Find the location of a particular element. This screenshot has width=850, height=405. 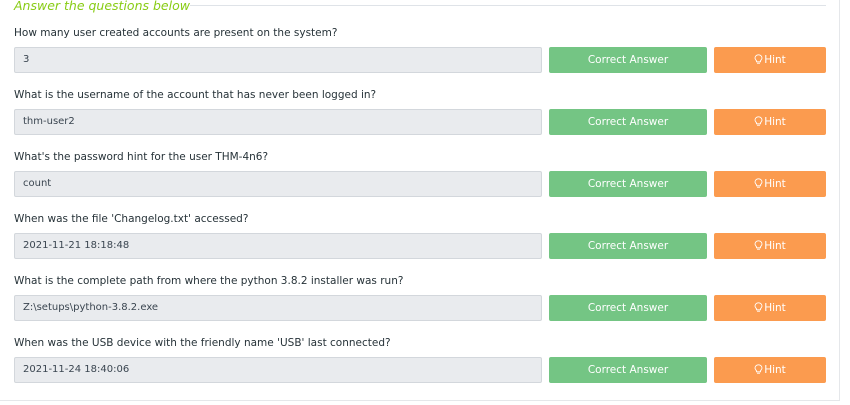

answer-row: 2021-11-24 18:40:06 Correct Answer Hint is located at coordinates (420, 370).